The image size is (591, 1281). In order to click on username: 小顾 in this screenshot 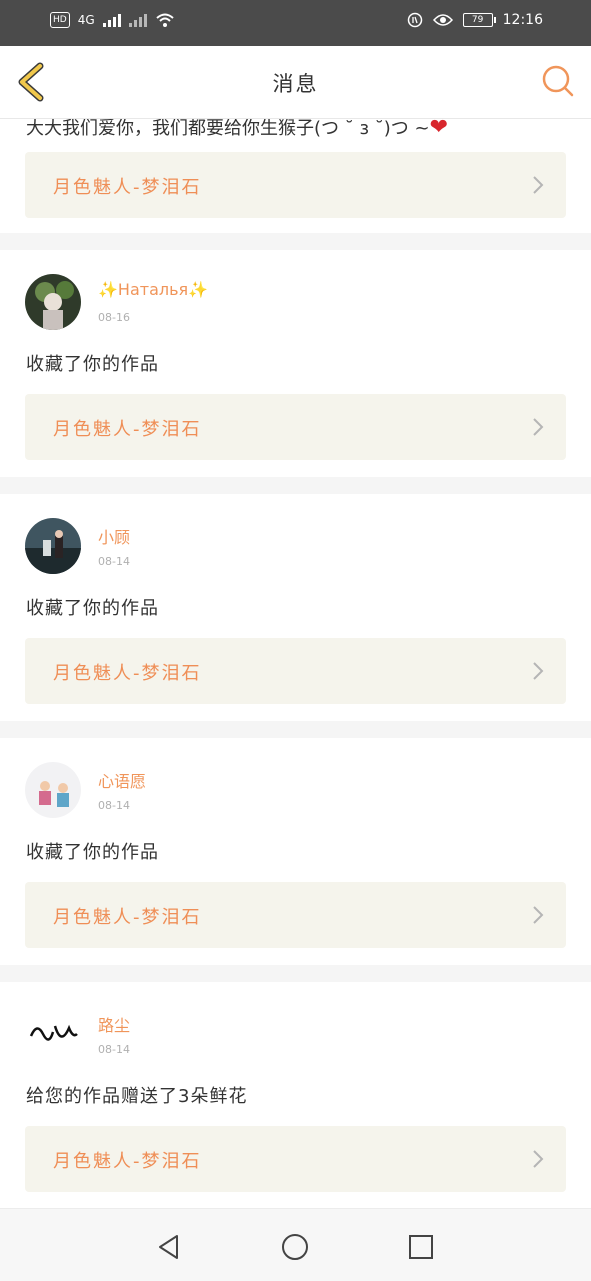, I will do `click(114, 536)`.